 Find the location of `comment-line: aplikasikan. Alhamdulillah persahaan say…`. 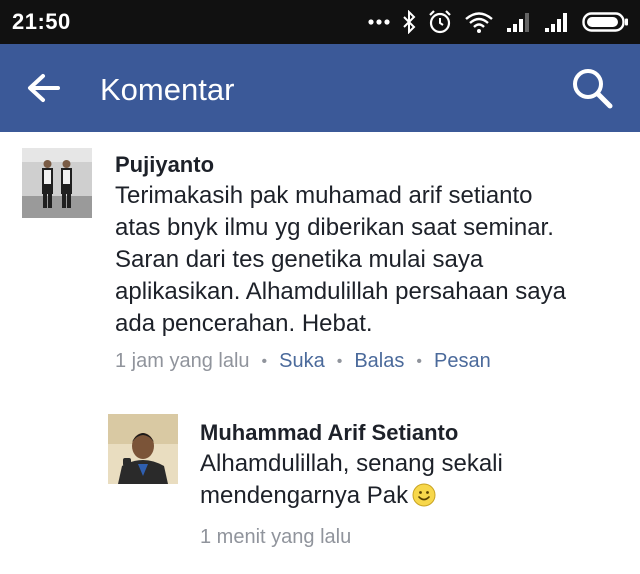

comment-line: aplikasikan. Alhamdulillah persahaan say… is located at coordinates (340, 291).